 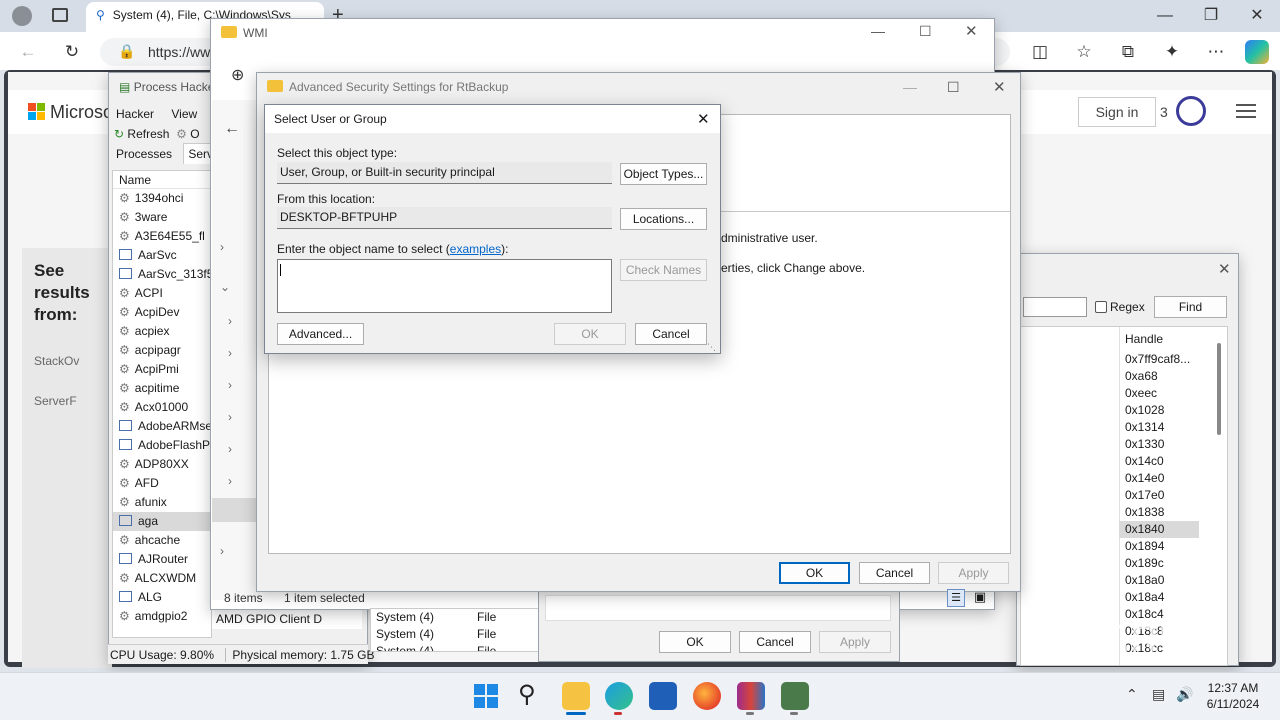 I want to click on props-apply-button: Apply, so click(x=855, y=642).